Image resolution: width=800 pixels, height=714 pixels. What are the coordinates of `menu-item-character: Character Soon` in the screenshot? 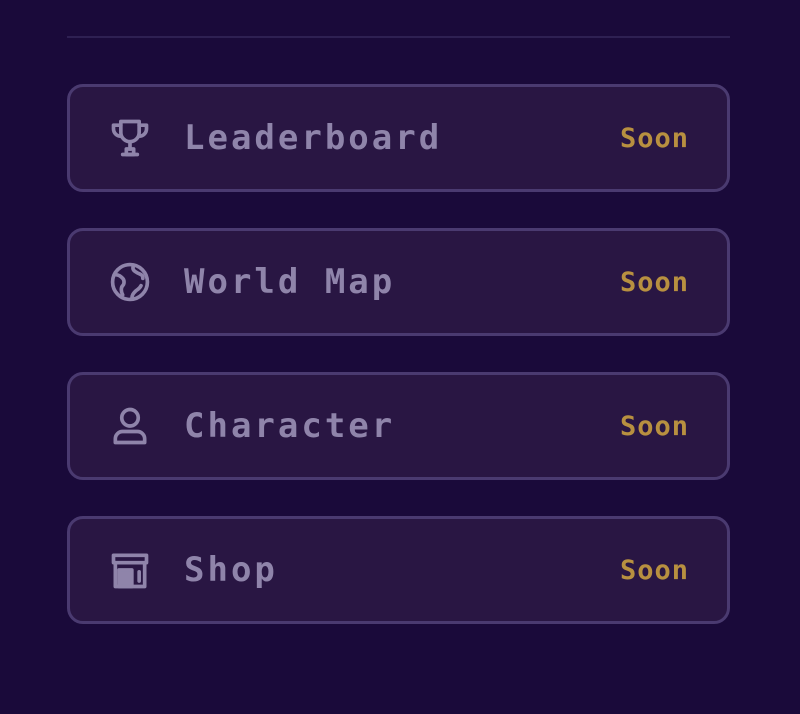 It's located at (398, 426).